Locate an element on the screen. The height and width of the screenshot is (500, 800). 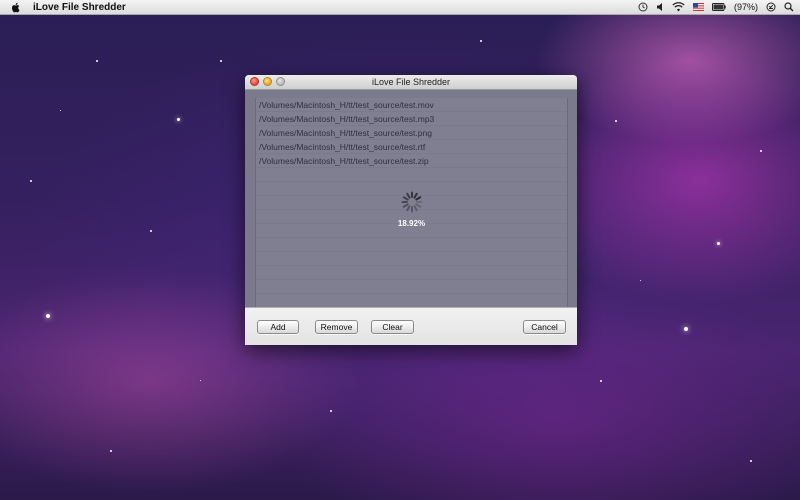
minimize-window-button is located at coordinates (267, 81).